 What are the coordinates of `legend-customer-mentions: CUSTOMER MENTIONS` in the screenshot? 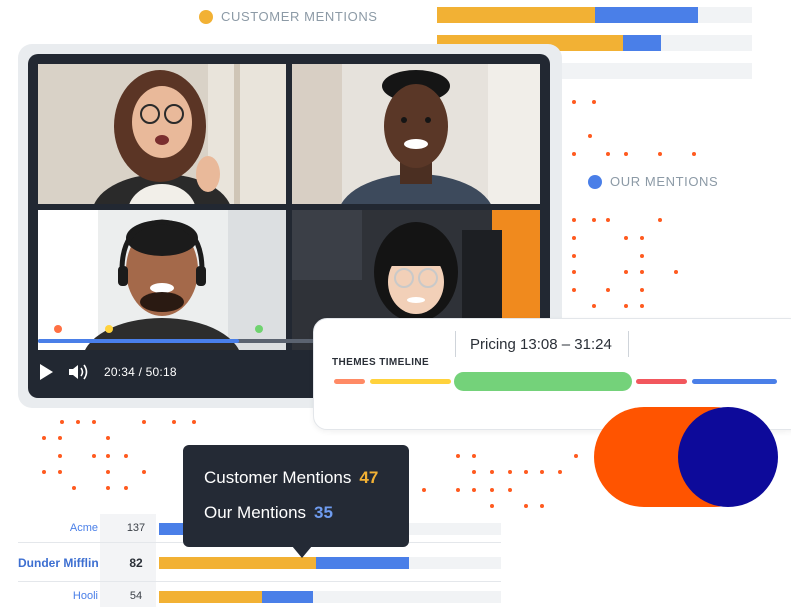 It's located at (288, 16).